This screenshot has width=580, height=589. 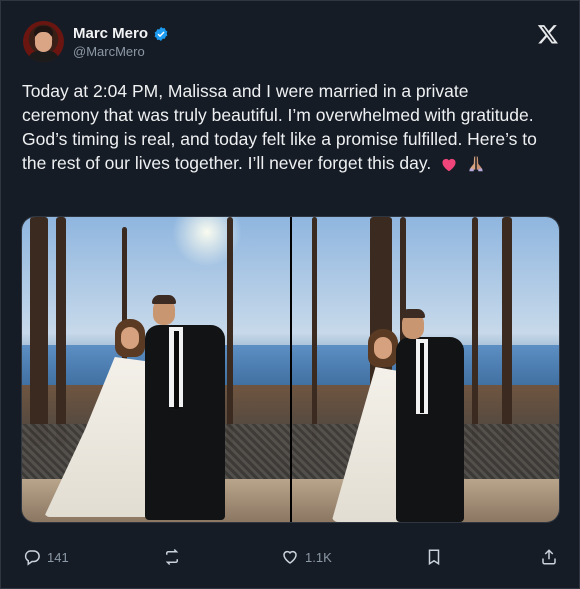 What do you see at coordinates (161, 33) in the screenshot?
I see `verified-badge-icon` at bounding box center [161, 33].